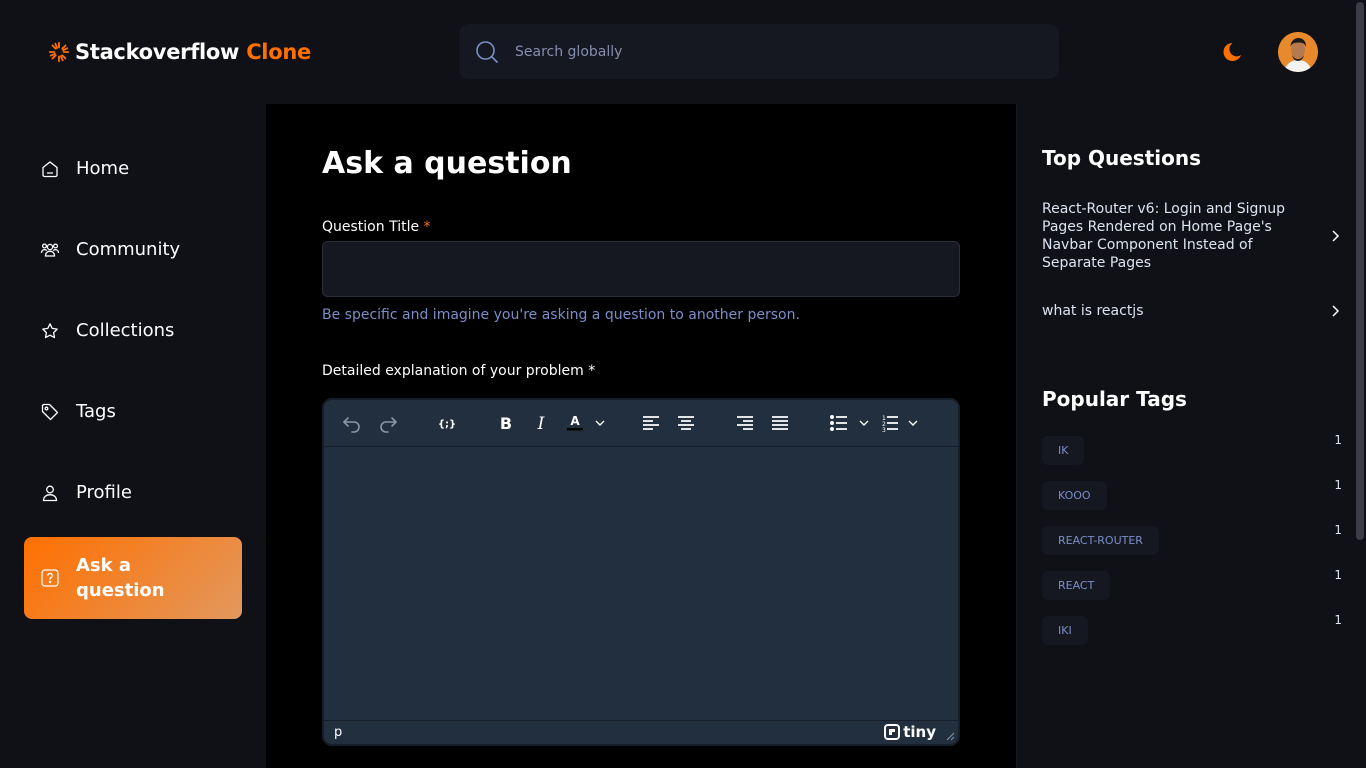 This screenshot has height=768, width=1366. I want to click on sidebar-item-community: Community, so click(133, 249).